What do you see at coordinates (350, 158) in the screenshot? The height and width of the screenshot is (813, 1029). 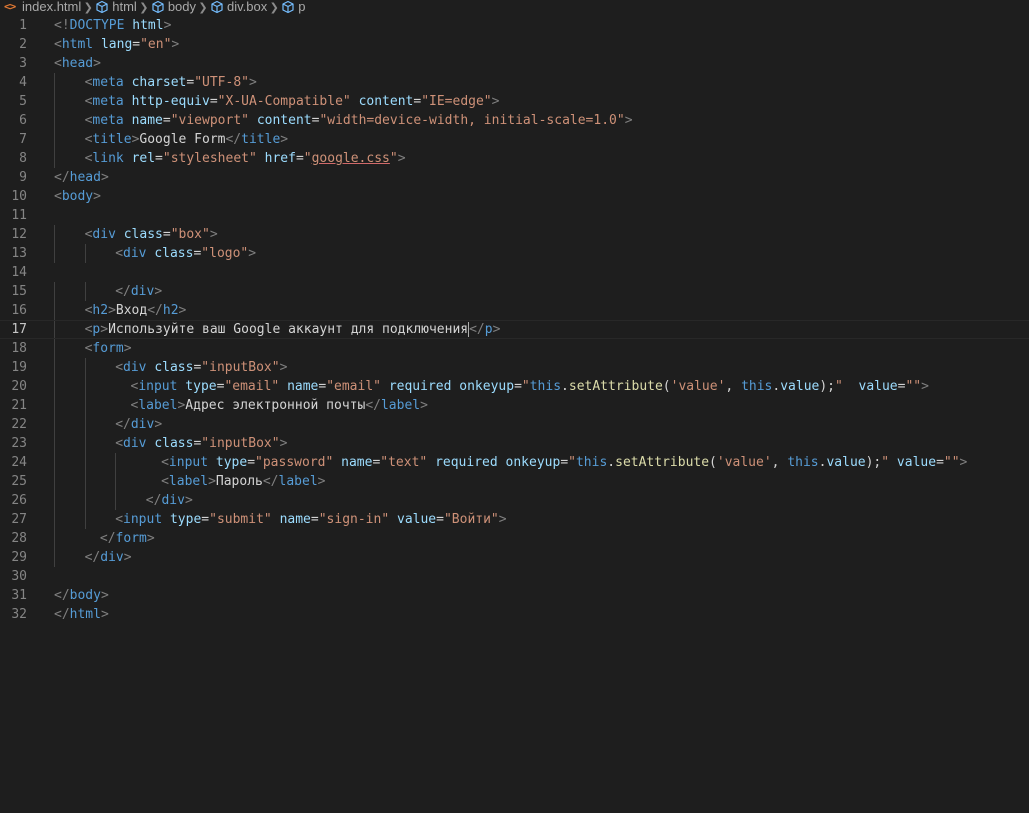 I see `code-token: google.css` at bounding box center [350, 158].